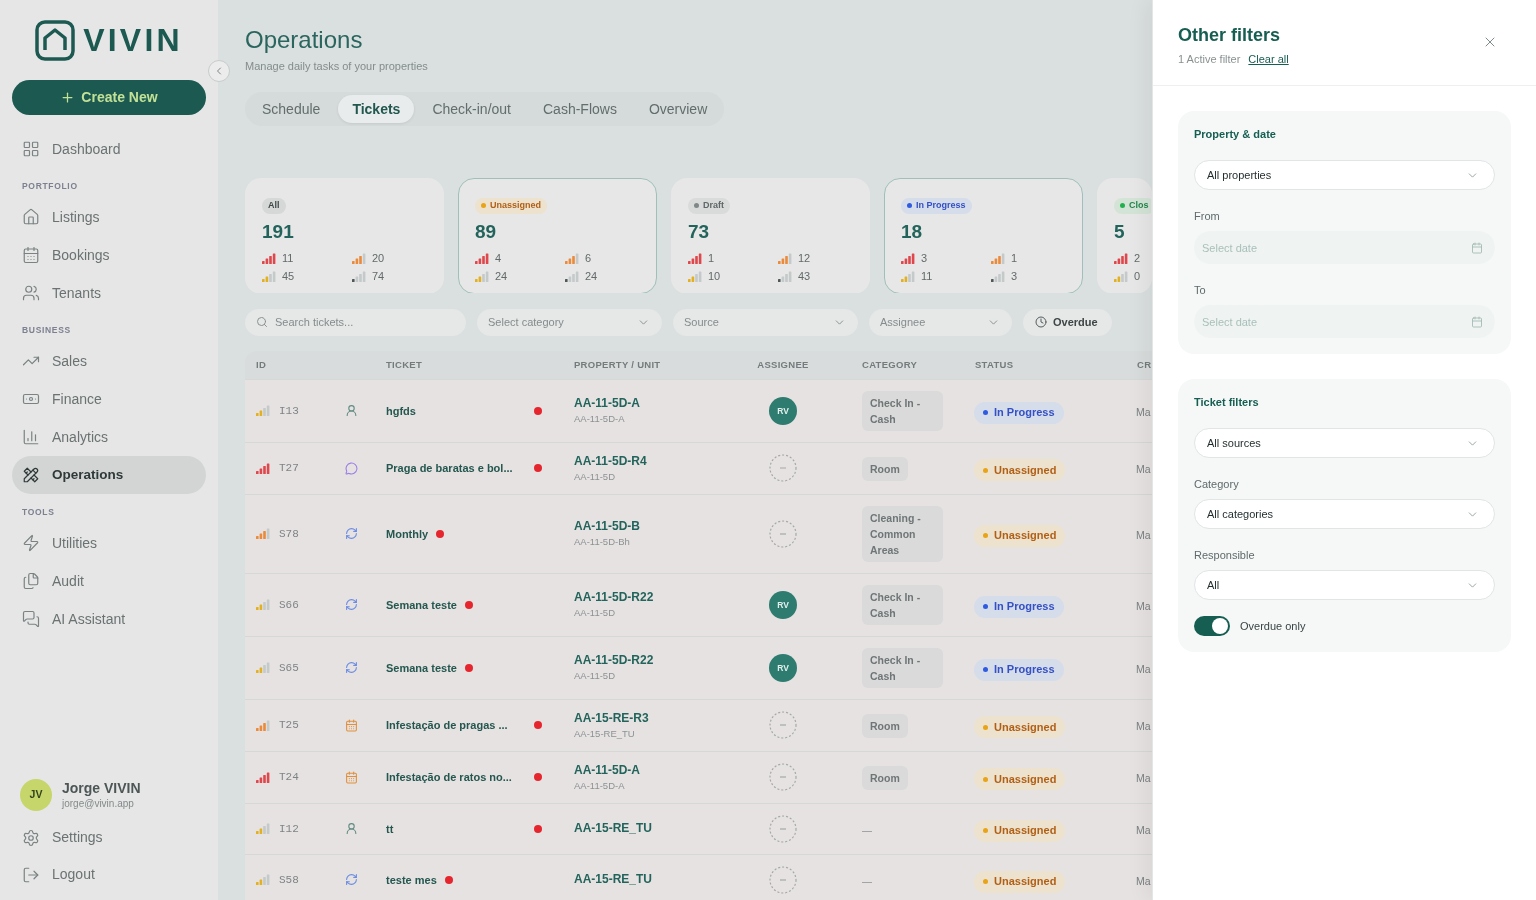 Image resolution: width=1536 pixels, height=900 pixels. I want to click on clear-all-link: Clear all, so click(1268, 59).